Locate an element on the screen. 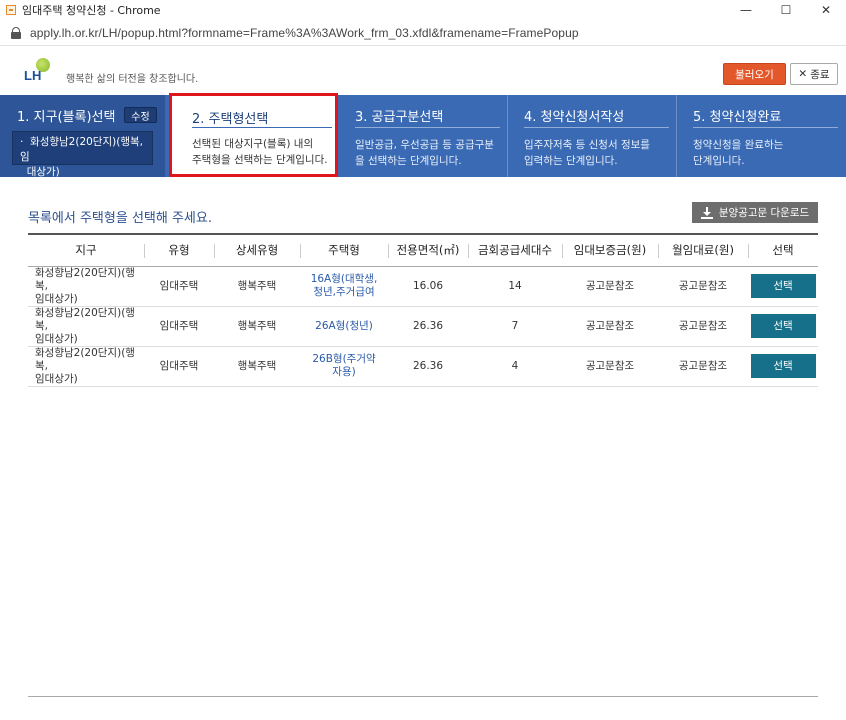 The width and height of the screenshot is (846, 720). step-4-application-form: 4. 청약신청서작성 입주자저축 등 신청서 정보를 입력하는 단계입니다. is located at coordinates (591, 136).